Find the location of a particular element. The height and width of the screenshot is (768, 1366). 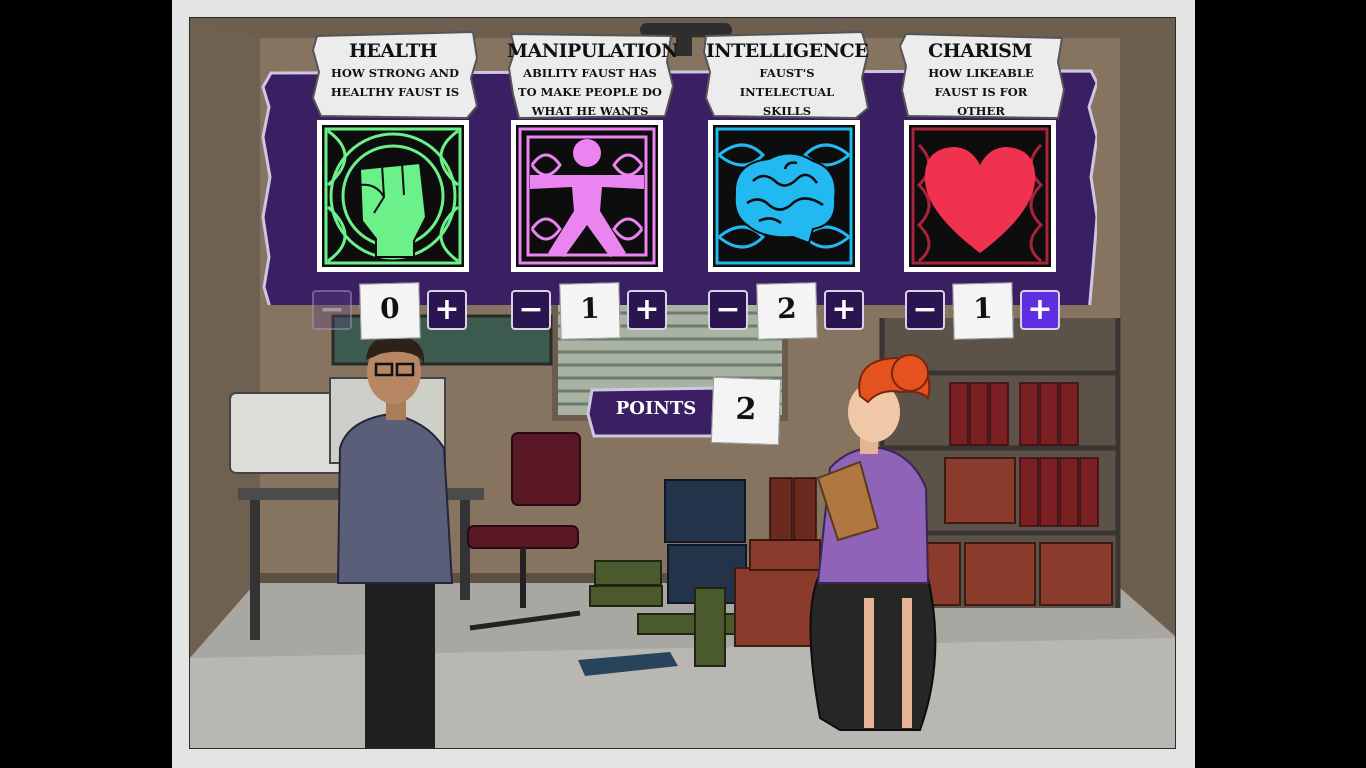

manipulation-emblem is located at coordinates (587, 196).